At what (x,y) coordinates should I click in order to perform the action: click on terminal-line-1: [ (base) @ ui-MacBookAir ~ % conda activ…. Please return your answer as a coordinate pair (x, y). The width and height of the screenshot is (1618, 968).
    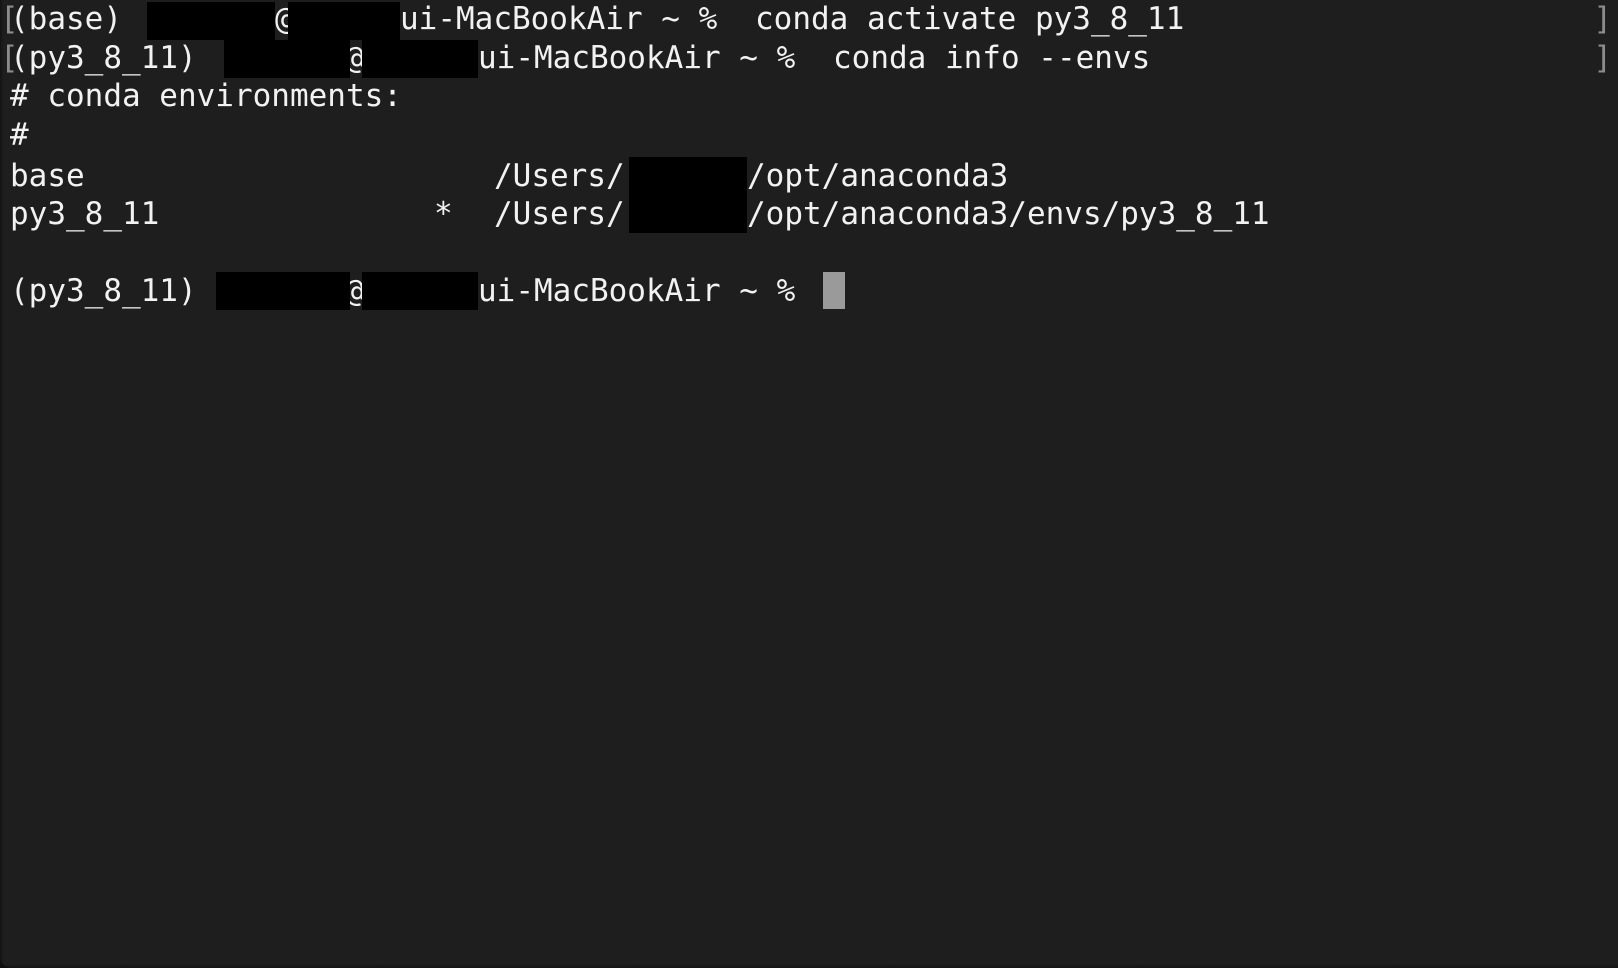
    Looking at the image, I should click on (809, 19).